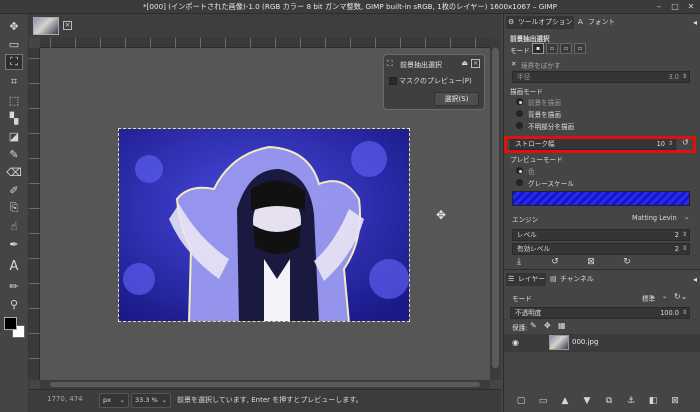  Describe the element at coordinates (591, 262) in the screenshot. I see `delete-options-icon: ⊠` at that location.